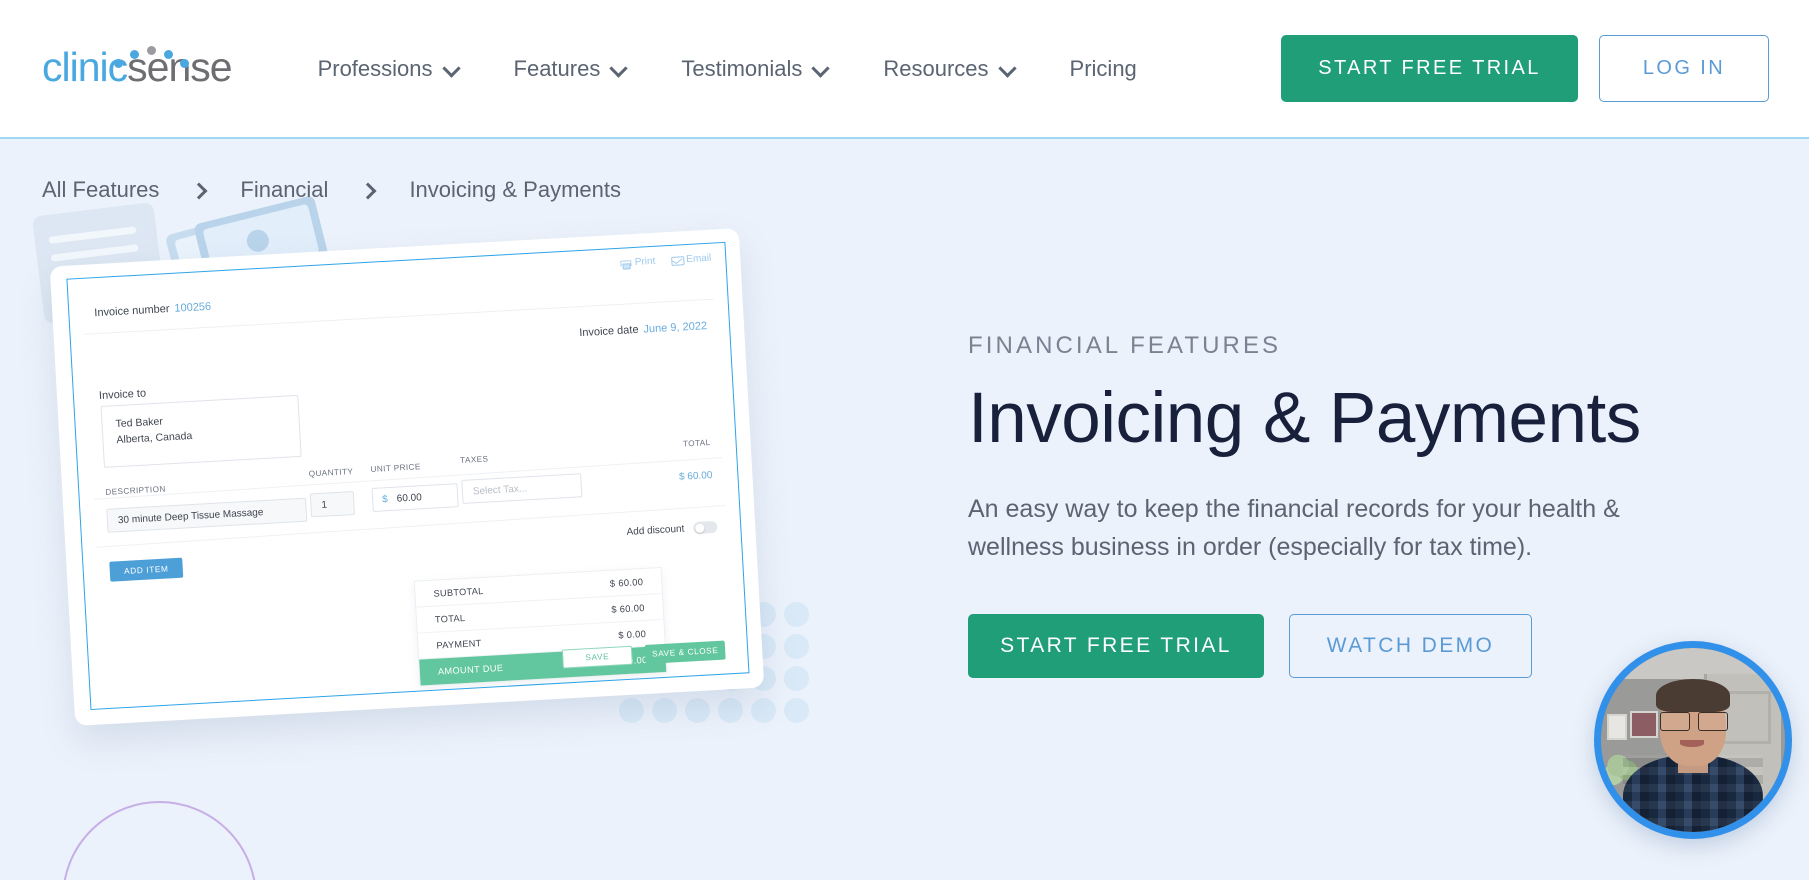 The width and height of the screenshot is (1809, 880). What do you see at coordinates (458, 592) in the screenshot?
I see `totals-label: SUBTOTAL` at bounding box center [458, 592].